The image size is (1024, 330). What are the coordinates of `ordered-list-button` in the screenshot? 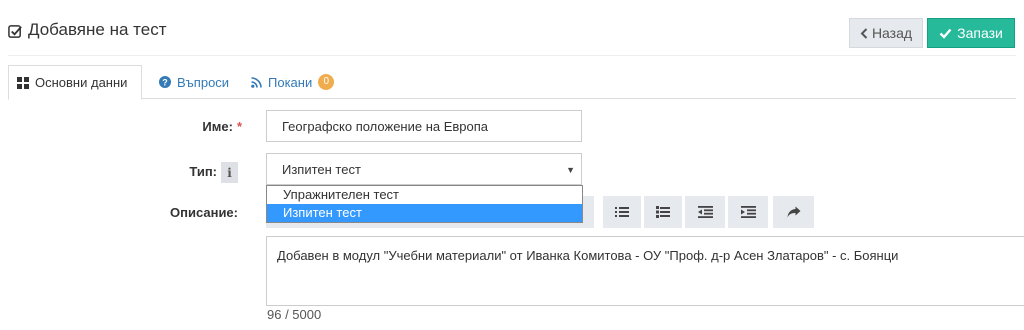 It's located at (663, 212).